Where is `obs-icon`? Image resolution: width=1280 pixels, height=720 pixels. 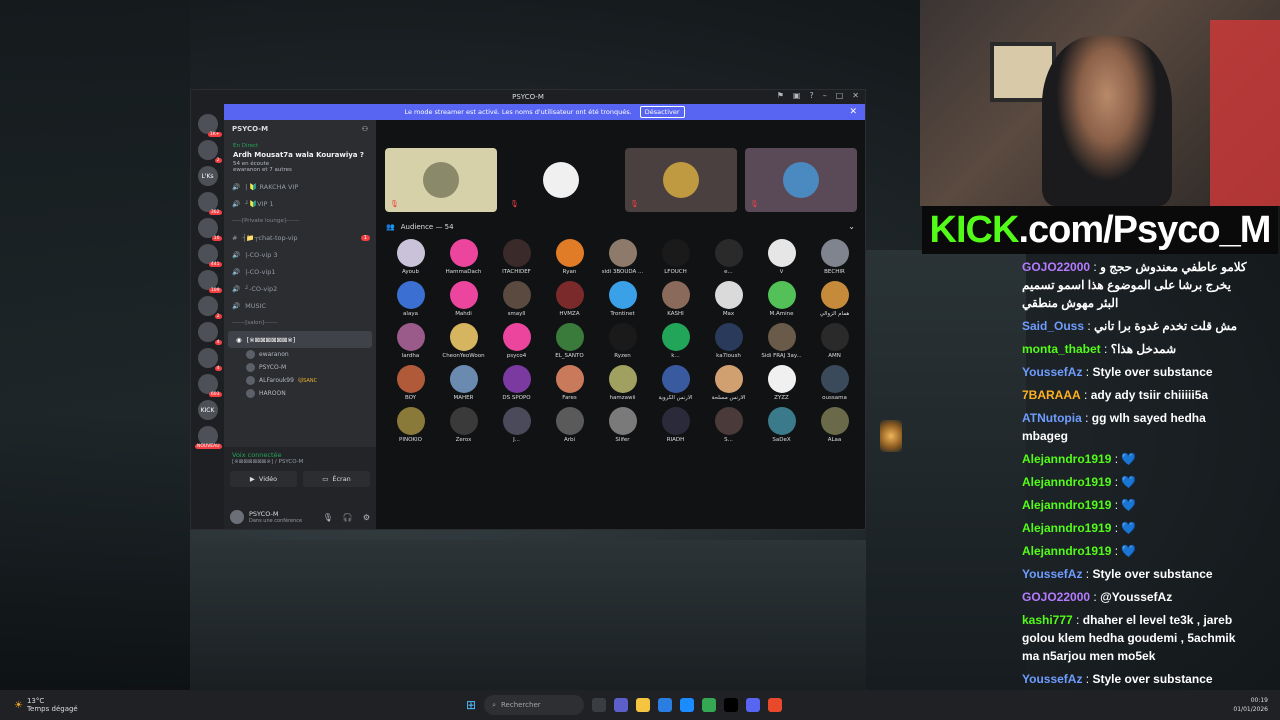
obs-icon is located at coordinates (731, 705).